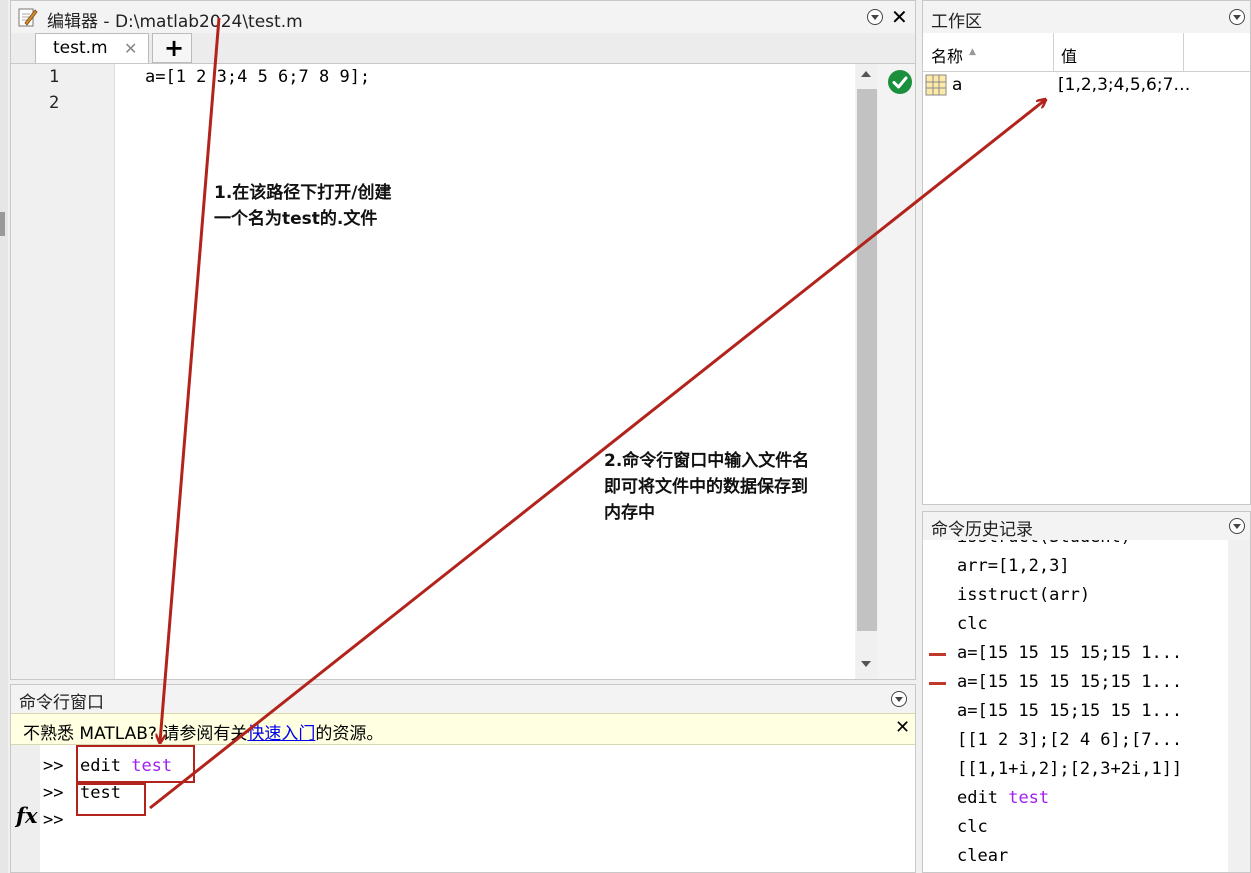  What do you see at coordinates (899, 17) in the screenshot?
I see `editor-close-button: ✕` at bounding box center [899, 17].